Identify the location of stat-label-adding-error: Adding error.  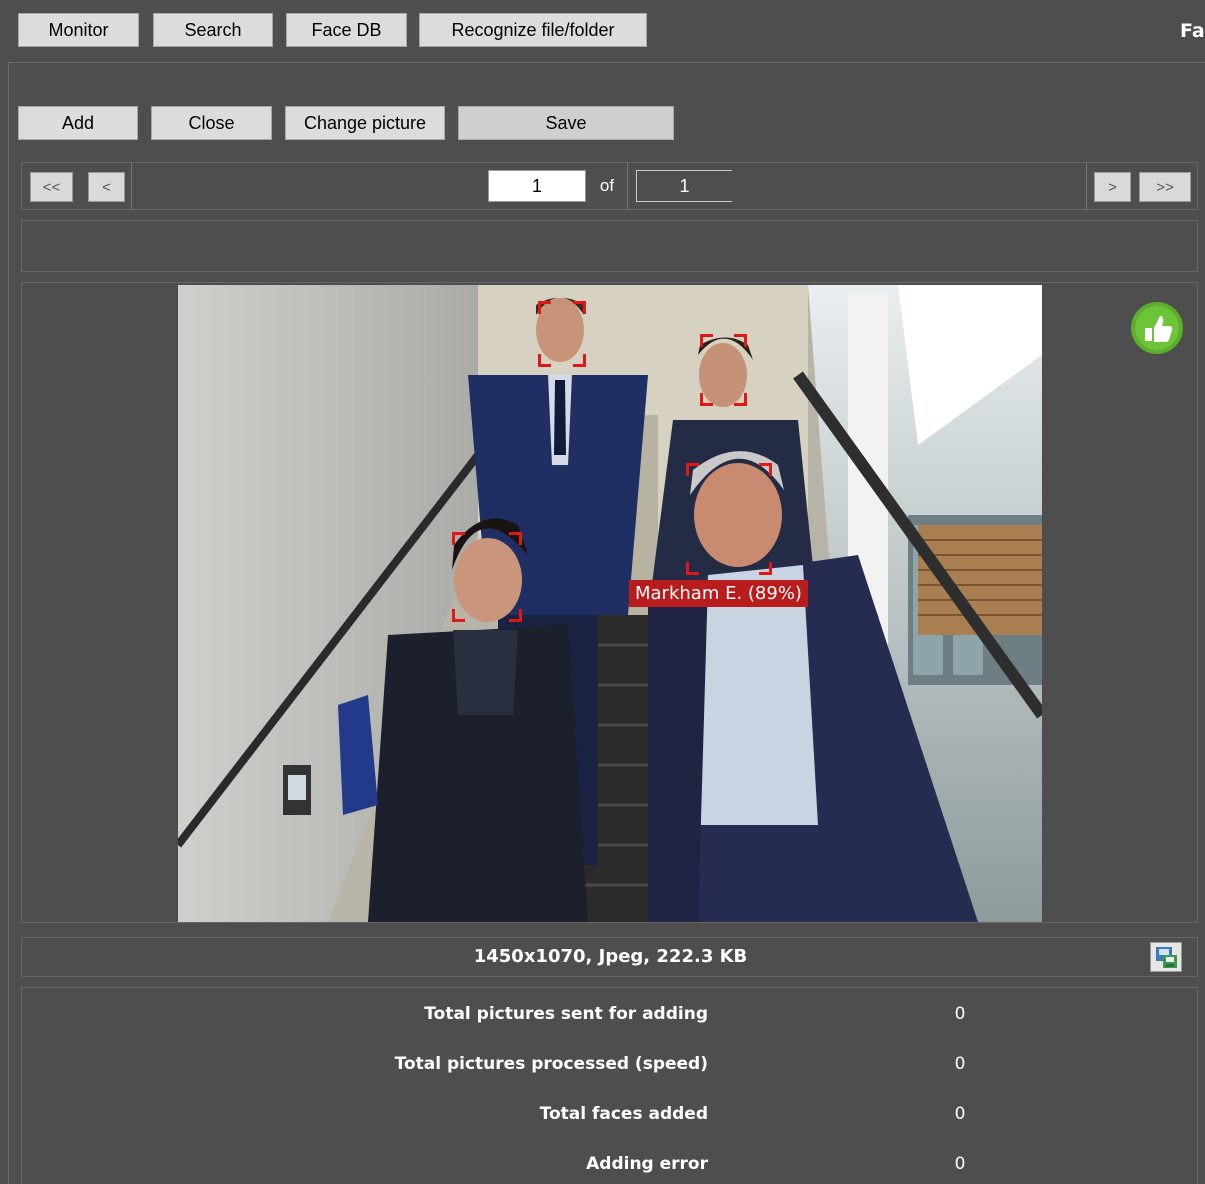
(647, 1164).